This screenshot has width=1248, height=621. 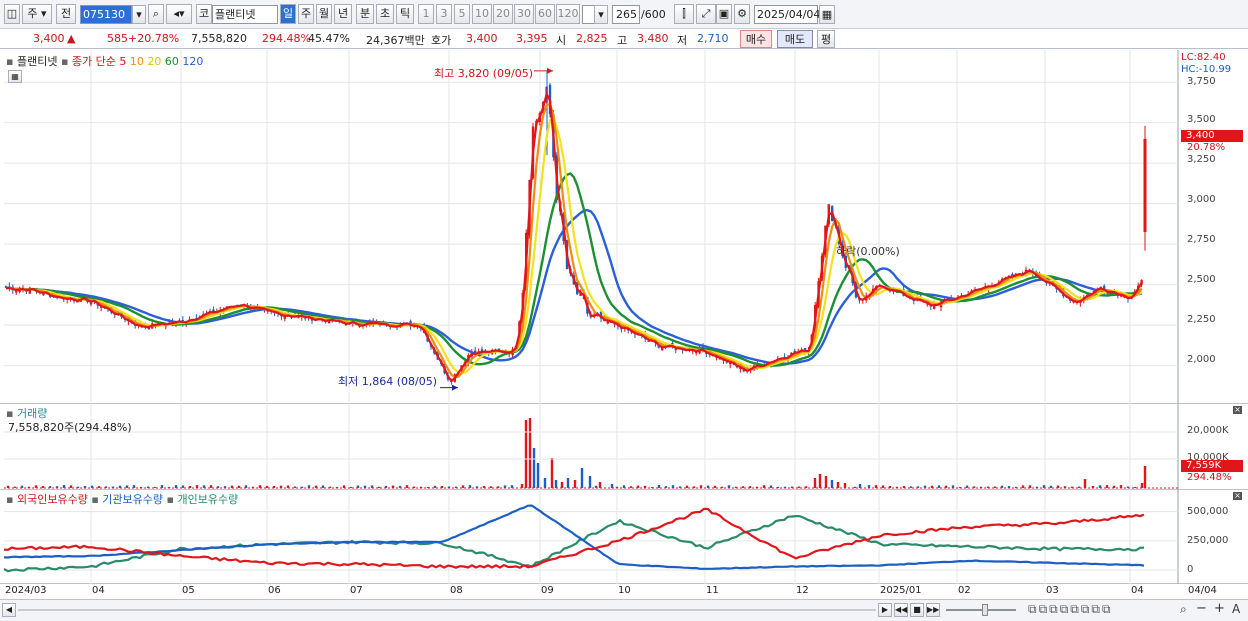 What do you see at coordinates (156, 14) in the screenshot?
I see `search-icon: ⌕` at bounding box center [156, 14].